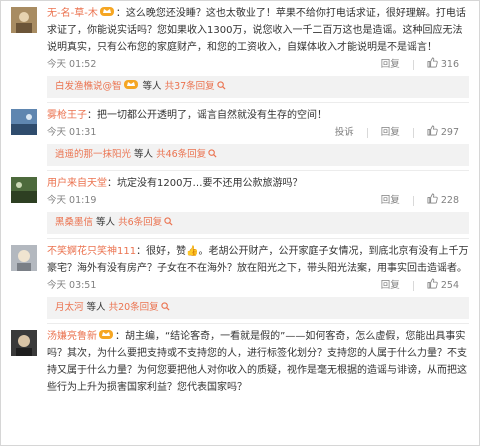  I want to click on comment-username: 无-名-草-木, so click(72, 13).